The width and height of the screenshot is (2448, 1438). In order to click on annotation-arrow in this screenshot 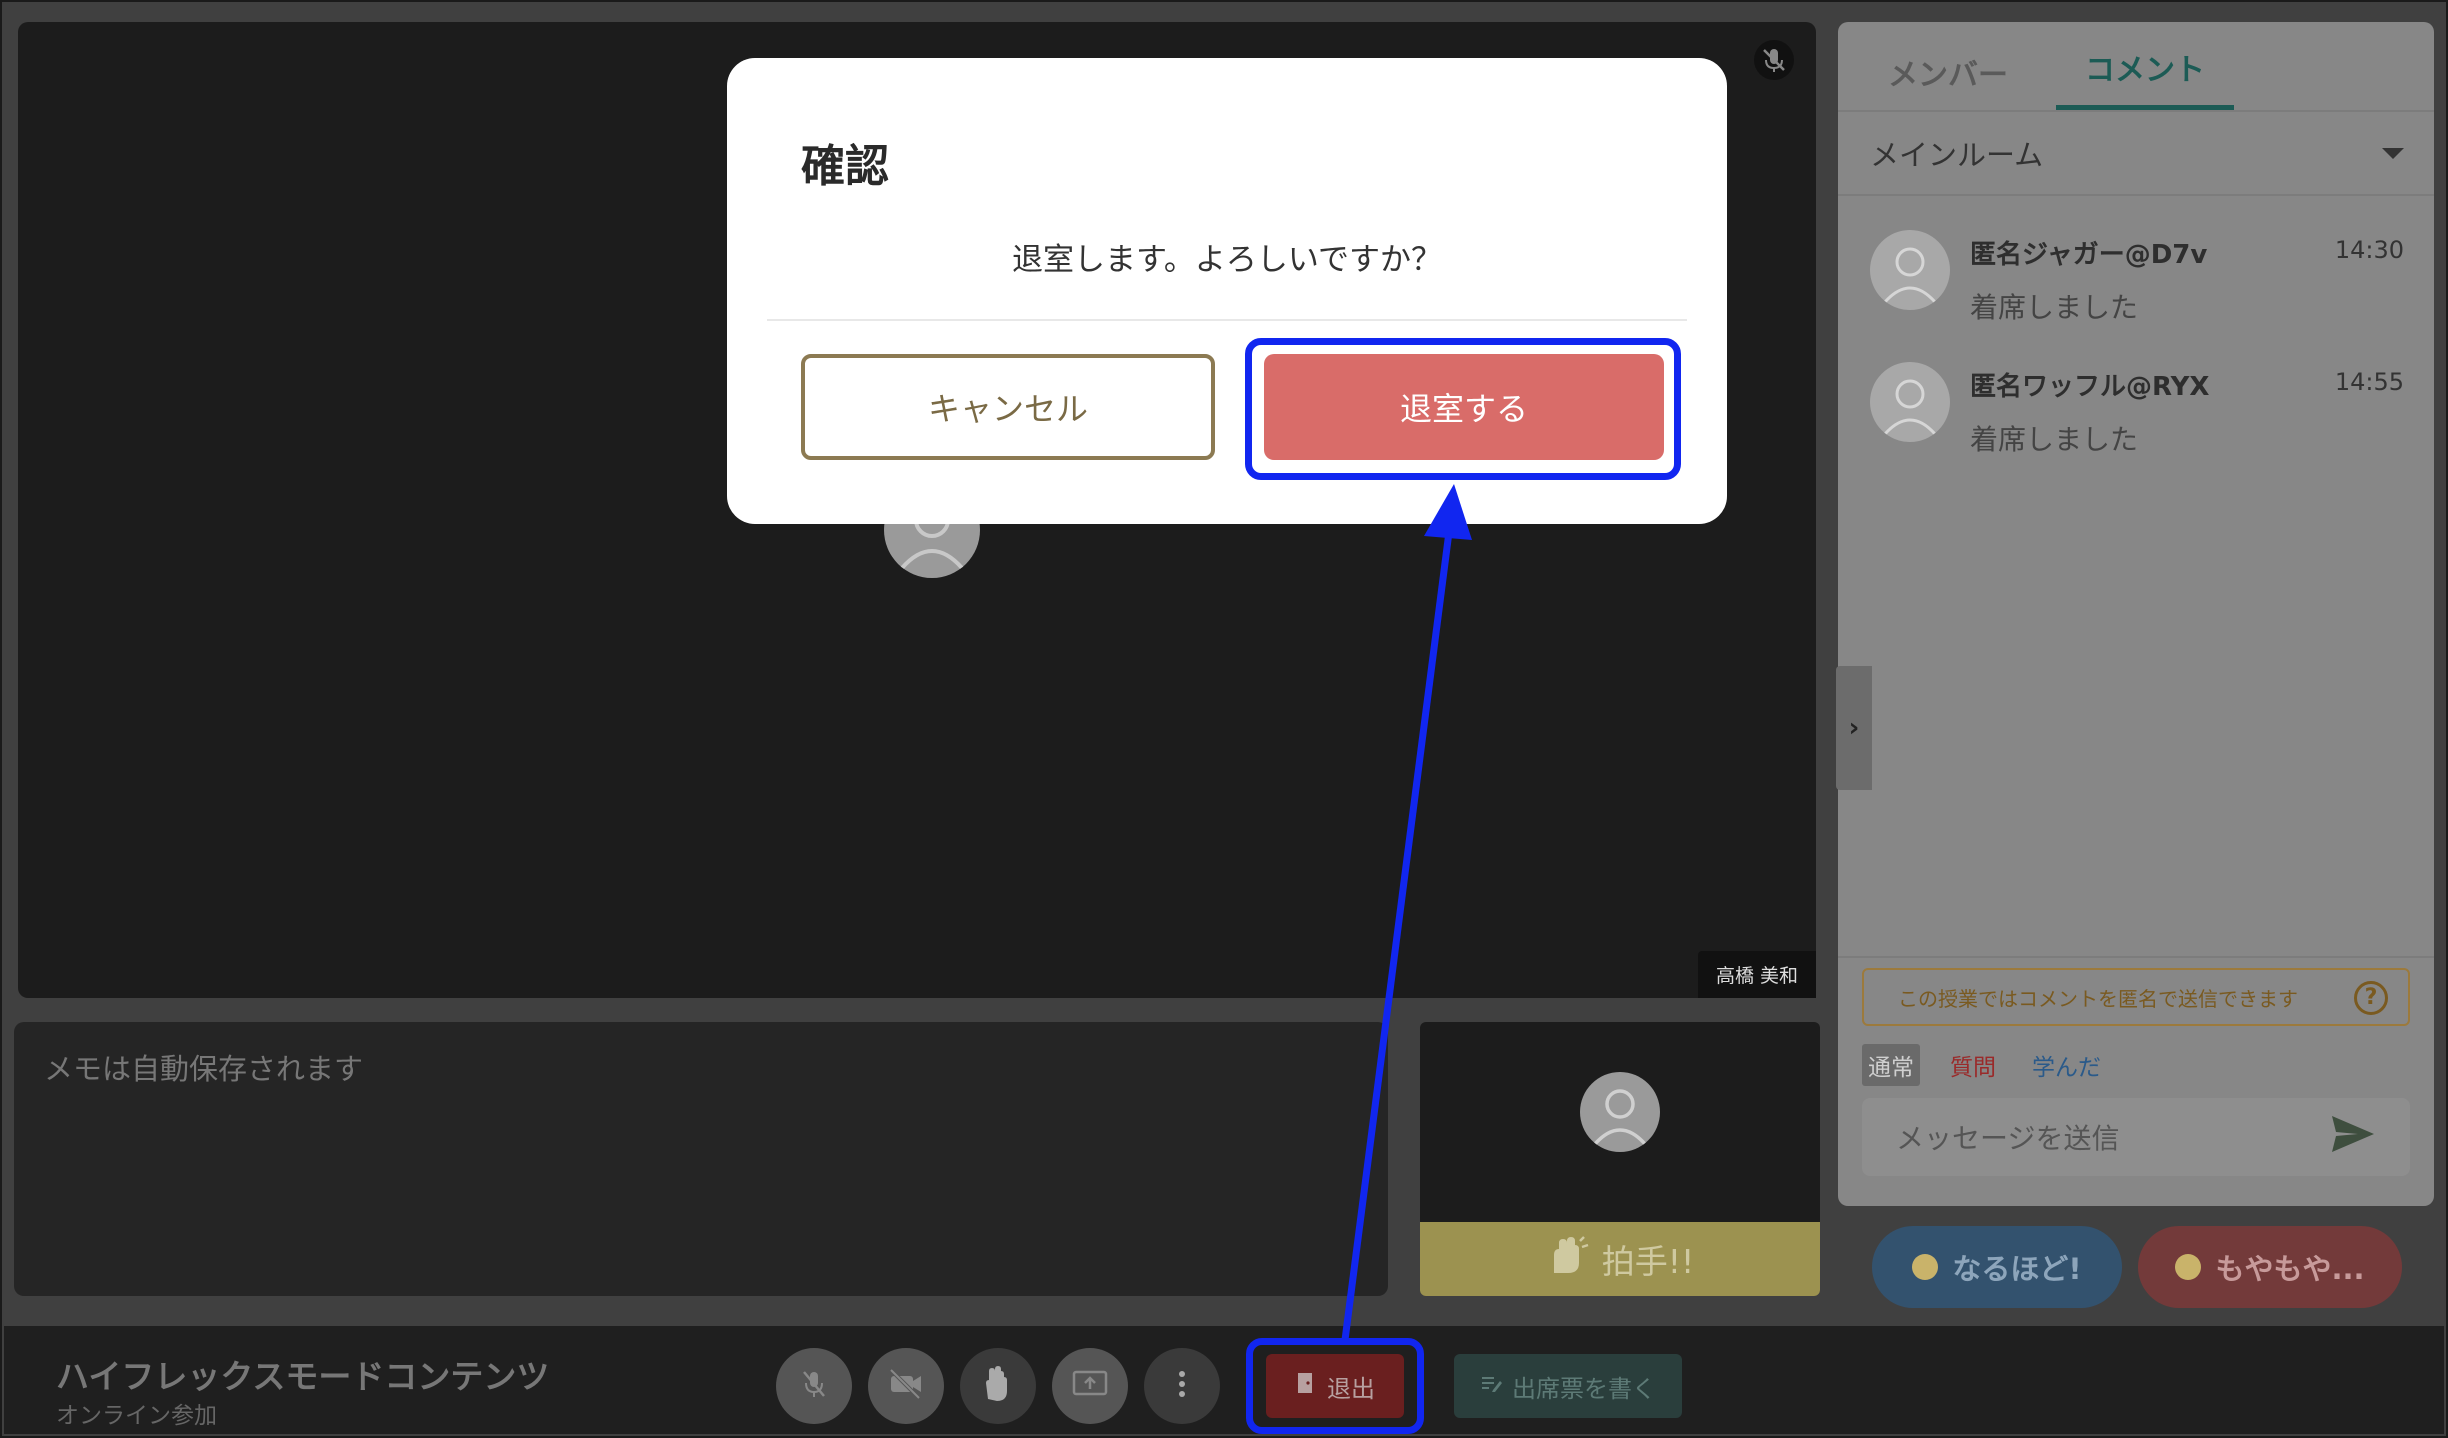, I will do `click(1406, 912)`.